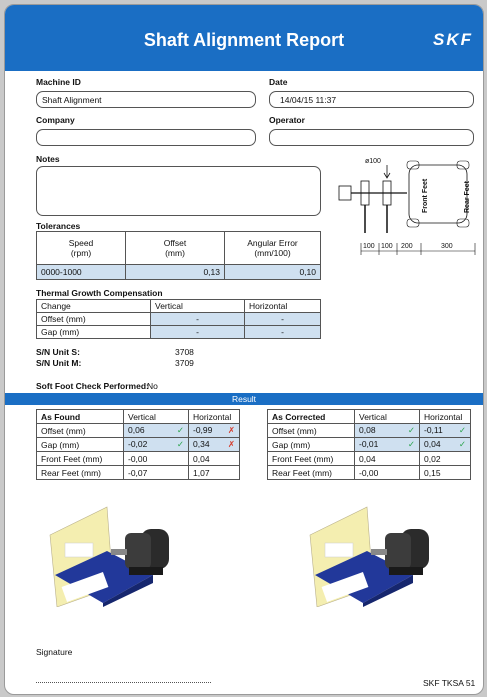  Describe the element at coordinates (152, 386) in the screenshot. I see `soft-foot-value: No` at that location.